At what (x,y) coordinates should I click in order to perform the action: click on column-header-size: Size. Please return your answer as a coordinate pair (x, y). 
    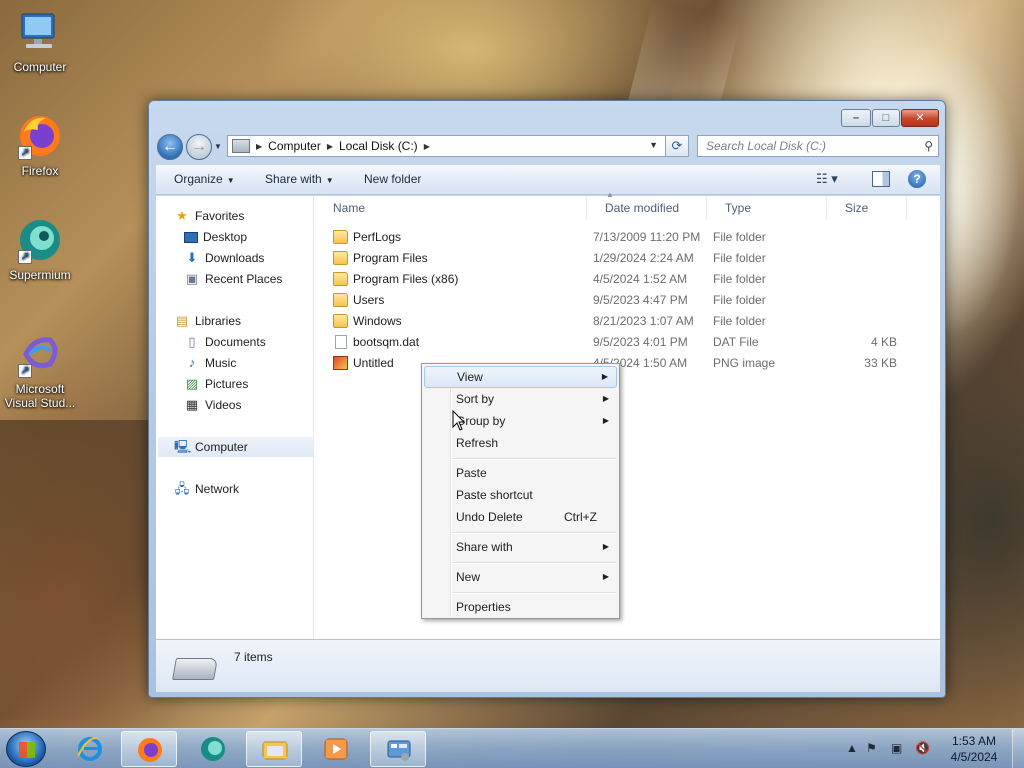
    Looking at the image, I should click on (867, 208).